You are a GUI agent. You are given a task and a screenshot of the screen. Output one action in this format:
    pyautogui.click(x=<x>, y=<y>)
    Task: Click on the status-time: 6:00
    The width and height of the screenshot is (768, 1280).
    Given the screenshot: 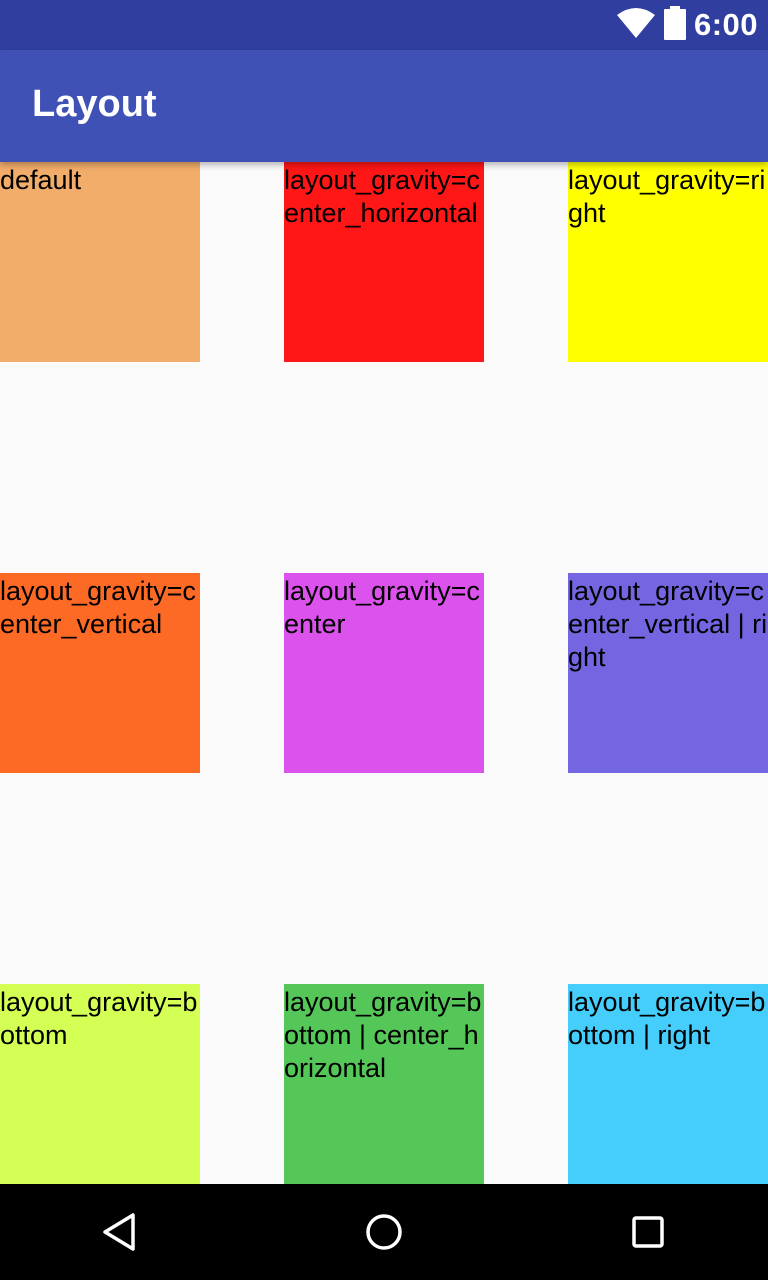 What is the action you would take?
    pyautogui.click(x=725, y=24)
    